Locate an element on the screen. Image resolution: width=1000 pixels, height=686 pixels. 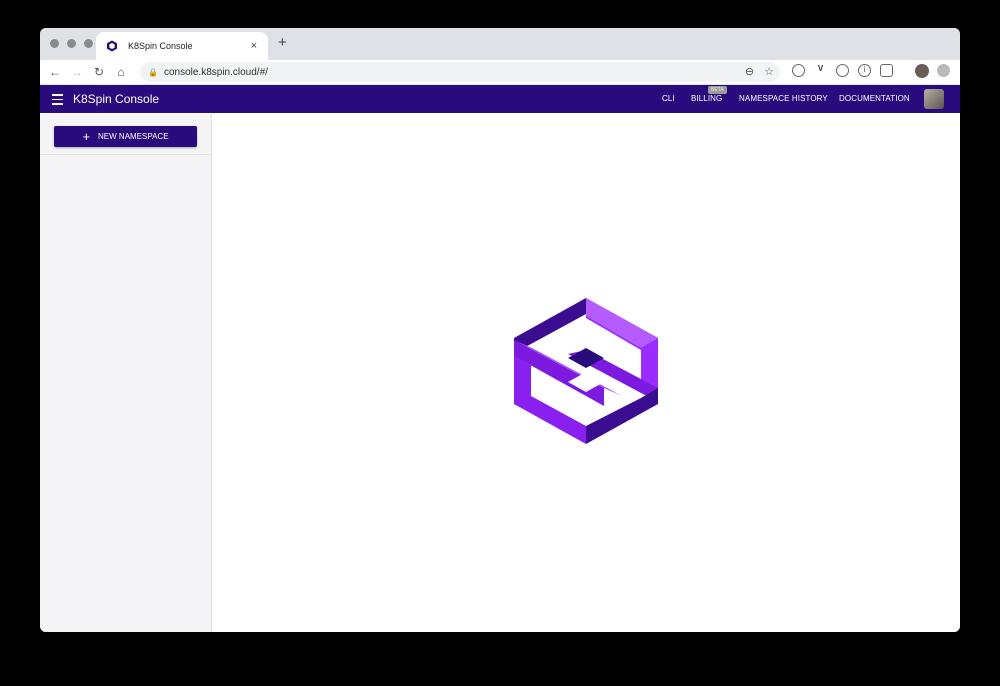
browser-tab: K8Spin Console × is located at coordinates (182, 46).